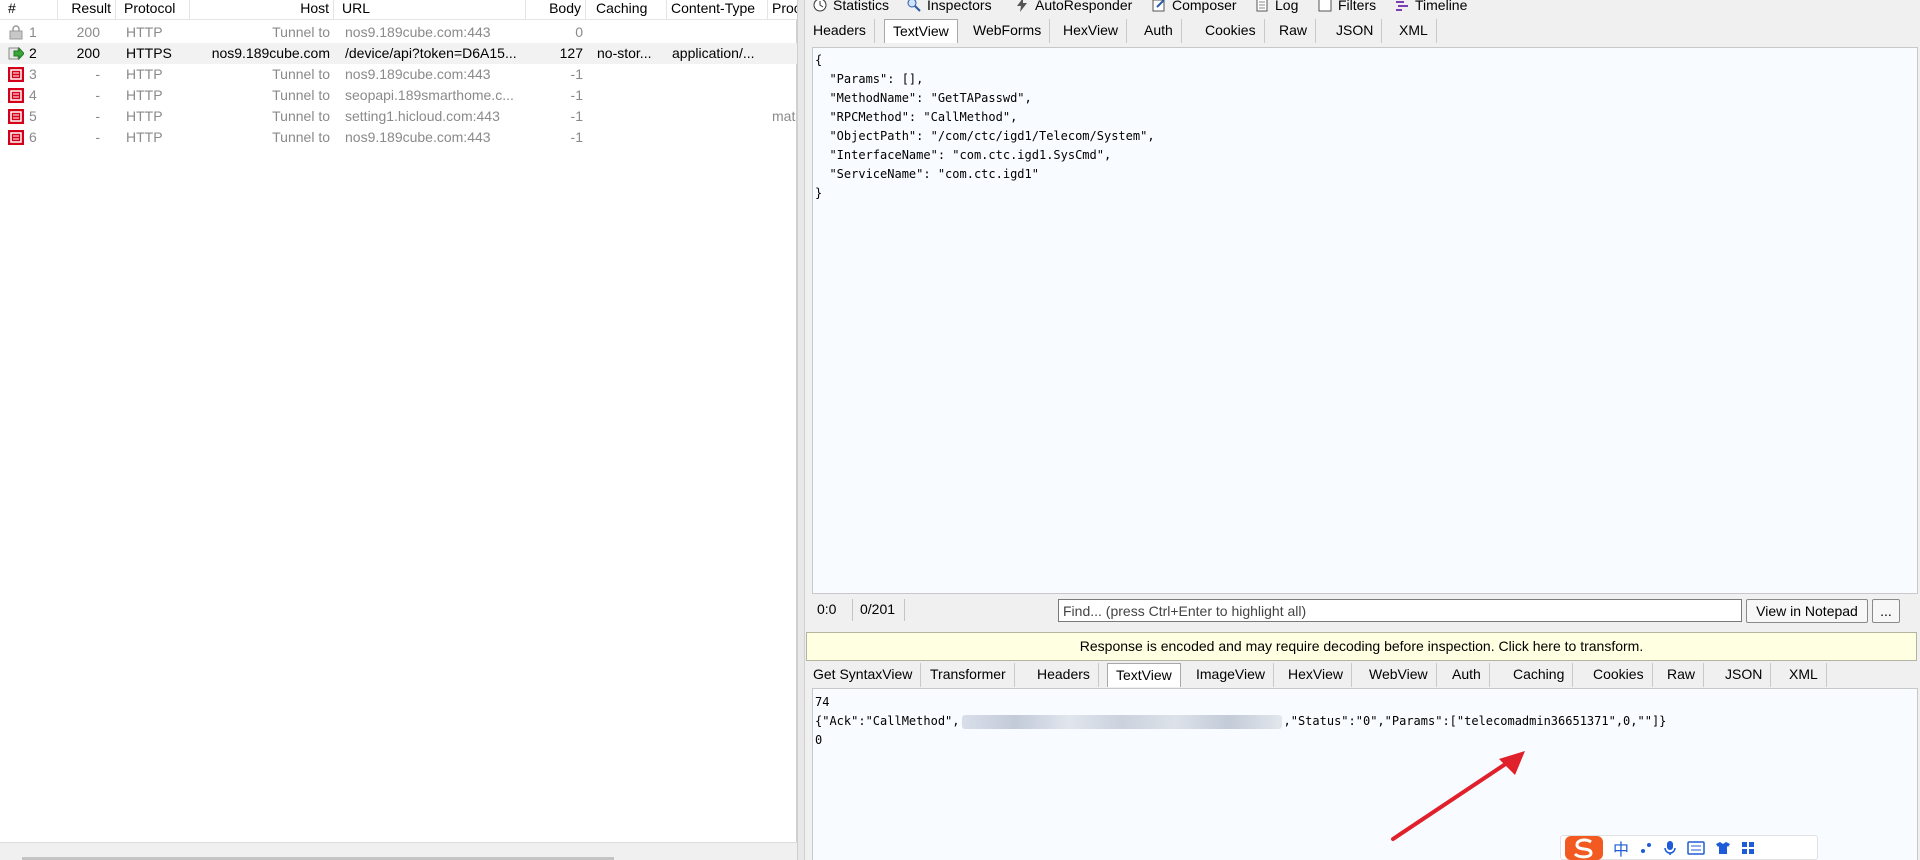  Describe the element at coordinates (1073, 7) in the screenshot. I see `tab-autoresponder: AutoResponder` at that location.